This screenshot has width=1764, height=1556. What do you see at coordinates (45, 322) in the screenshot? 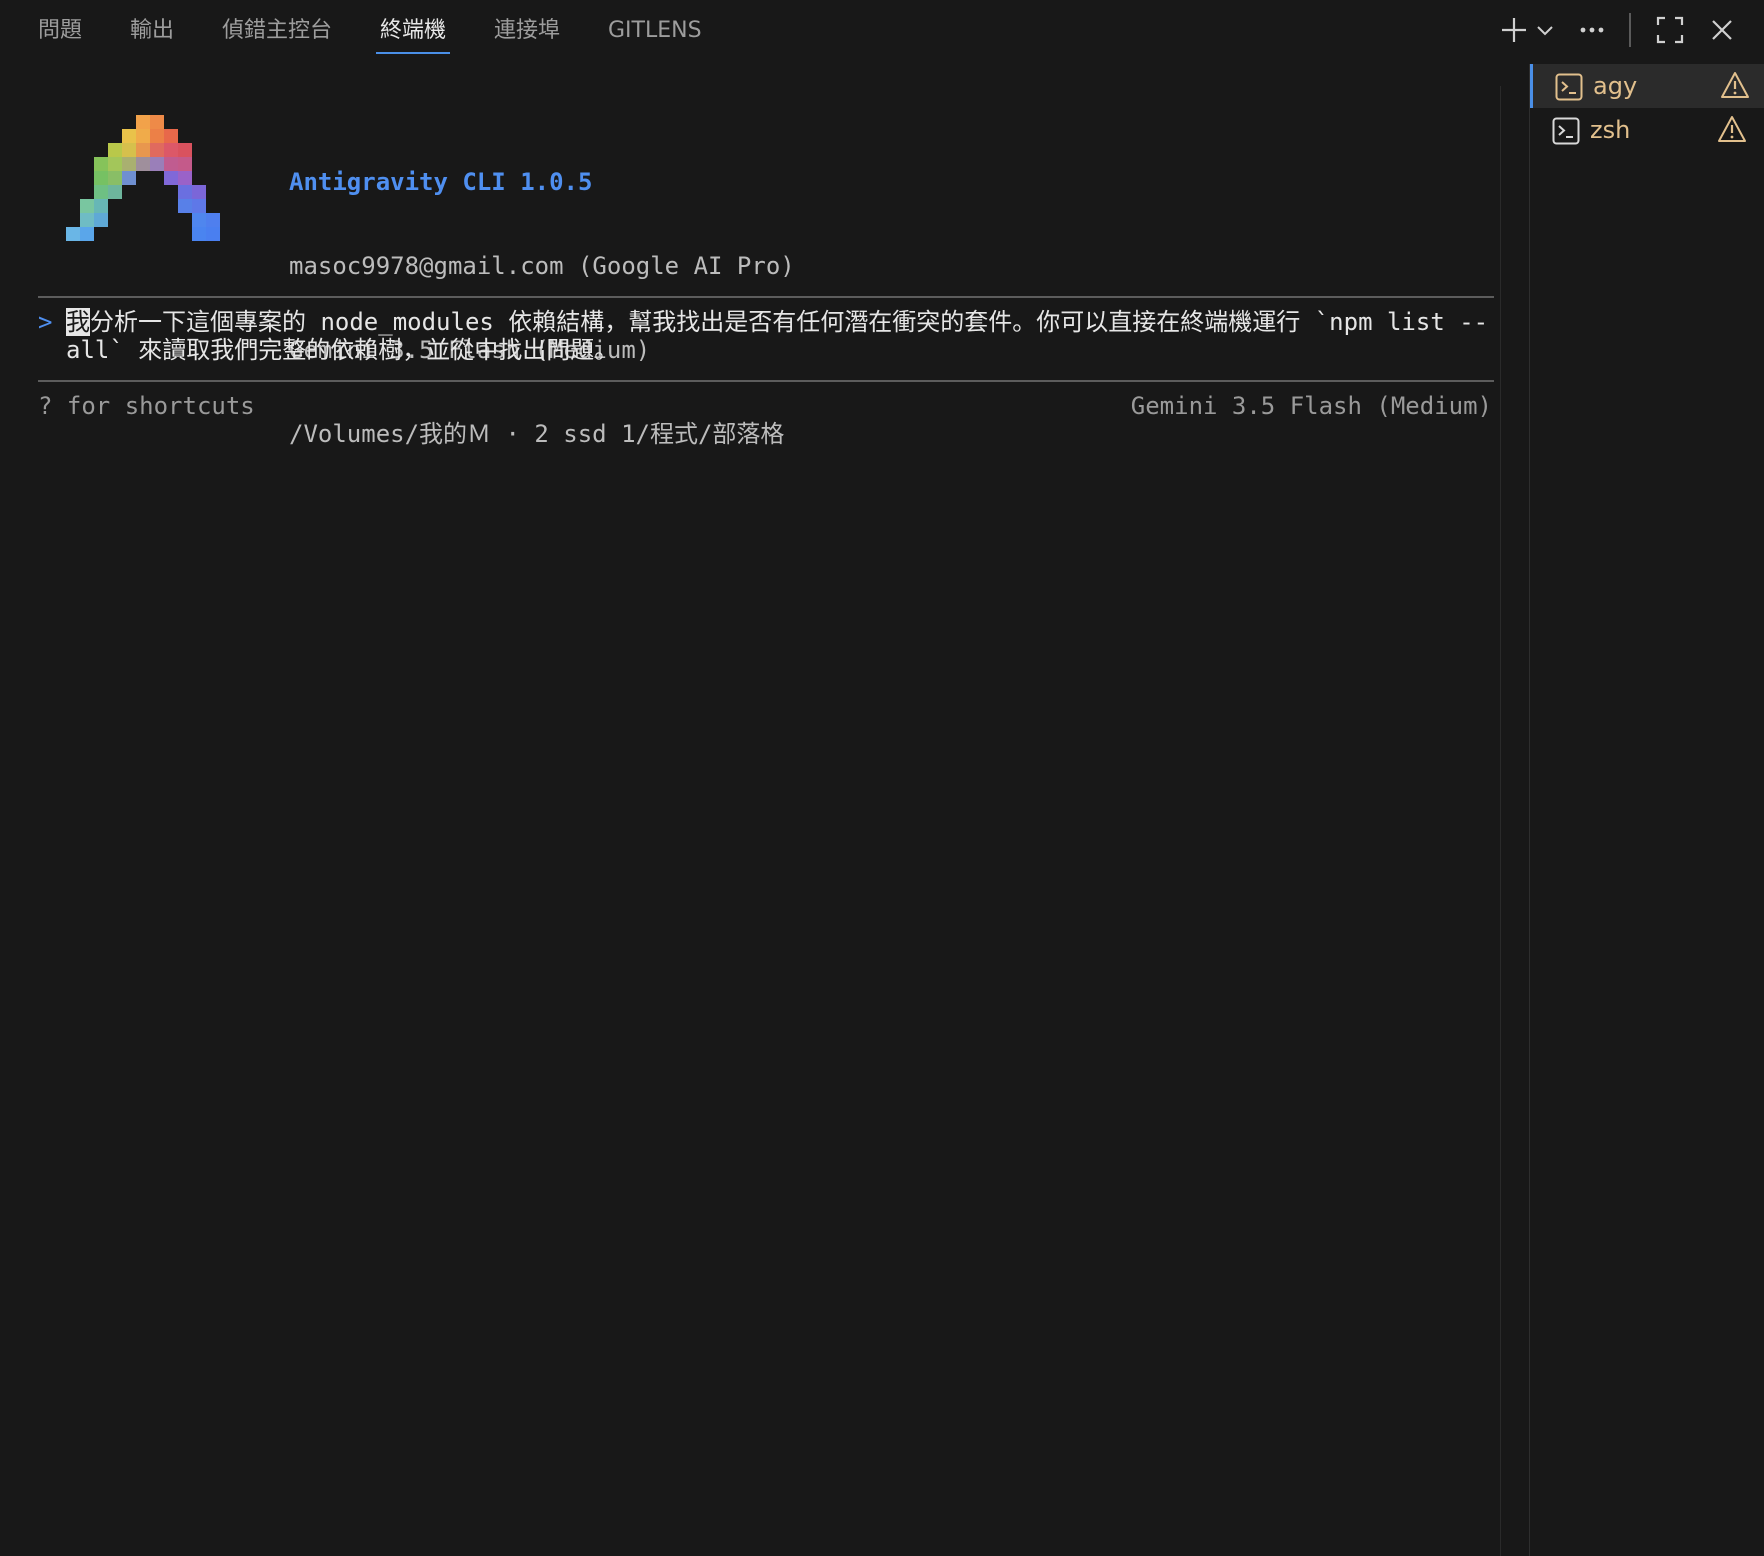
I see `prompt-marker: >` at bounding box center [45, 322].